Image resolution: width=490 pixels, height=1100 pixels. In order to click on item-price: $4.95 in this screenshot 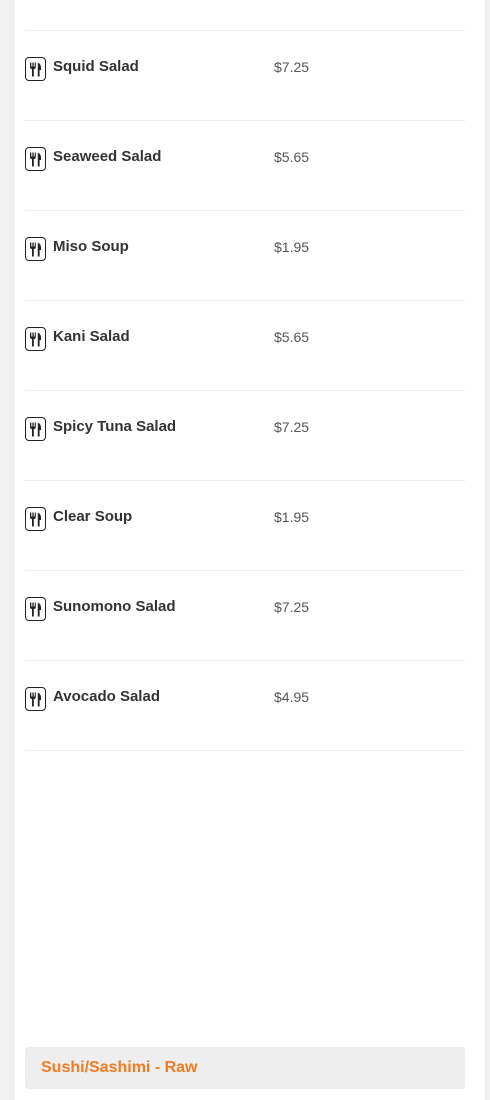, I will do `click(292, 697)`.